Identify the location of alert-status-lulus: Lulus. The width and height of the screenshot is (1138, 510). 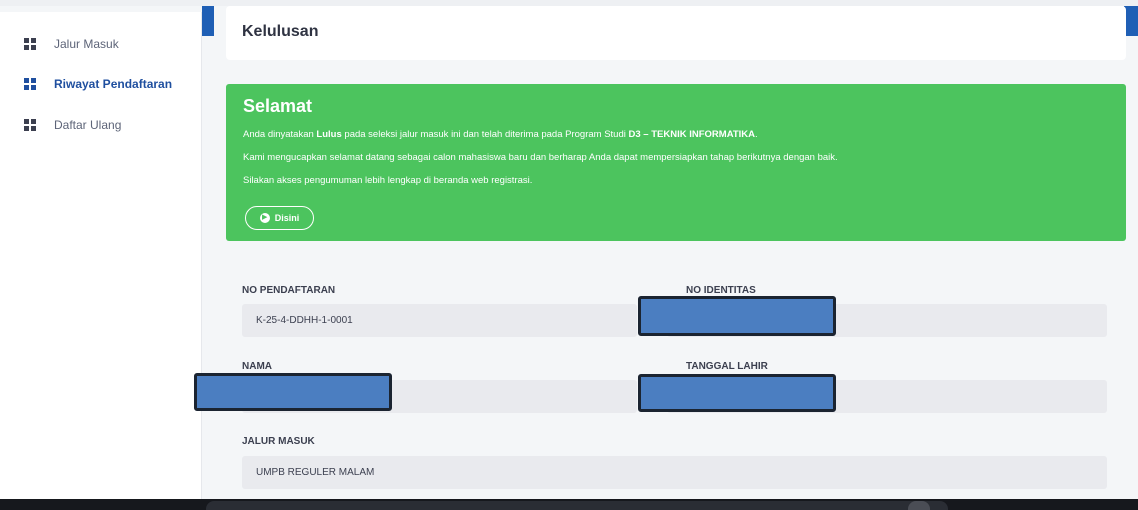
(329, 134).